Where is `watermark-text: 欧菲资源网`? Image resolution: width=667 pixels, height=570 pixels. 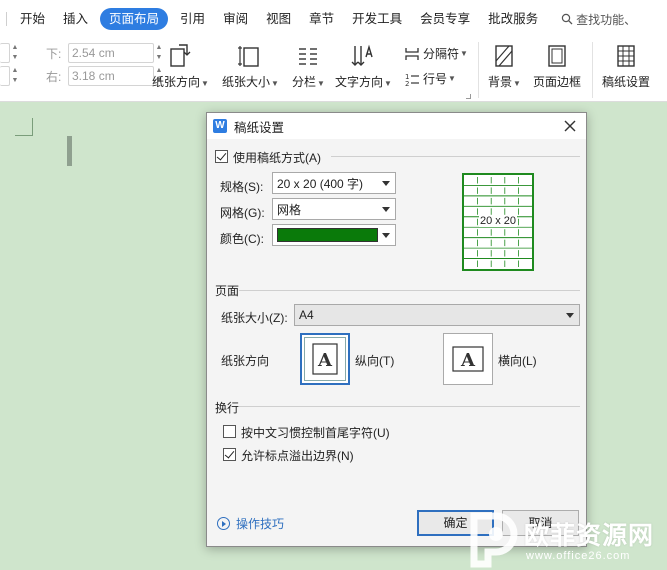 watermark-text: 欧菲资源网 is located at coordinates (589, 536).